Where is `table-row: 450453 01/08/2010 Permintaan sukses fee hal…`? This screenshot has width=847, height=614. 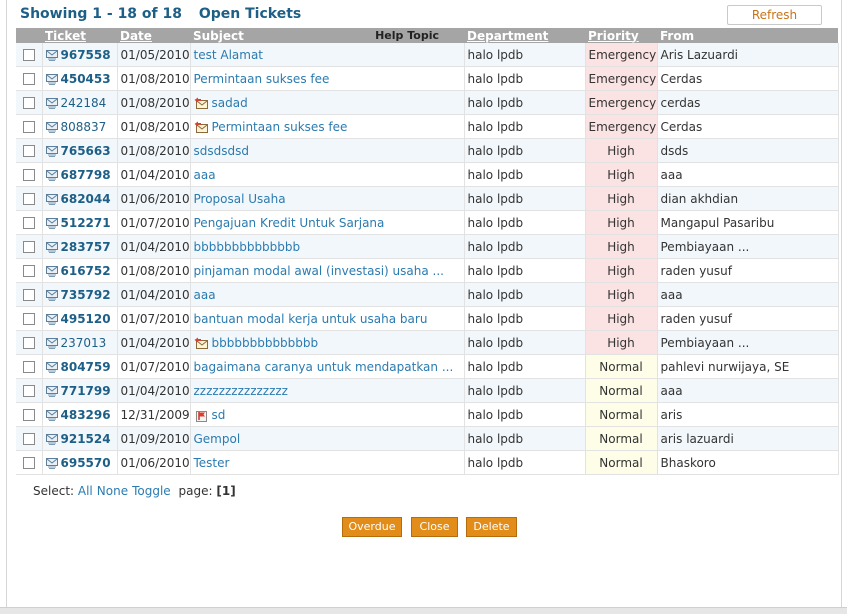
table-row: 450453 01/08/2010 Permintaan sukses fee hal… is located at coordinates (427, 78).